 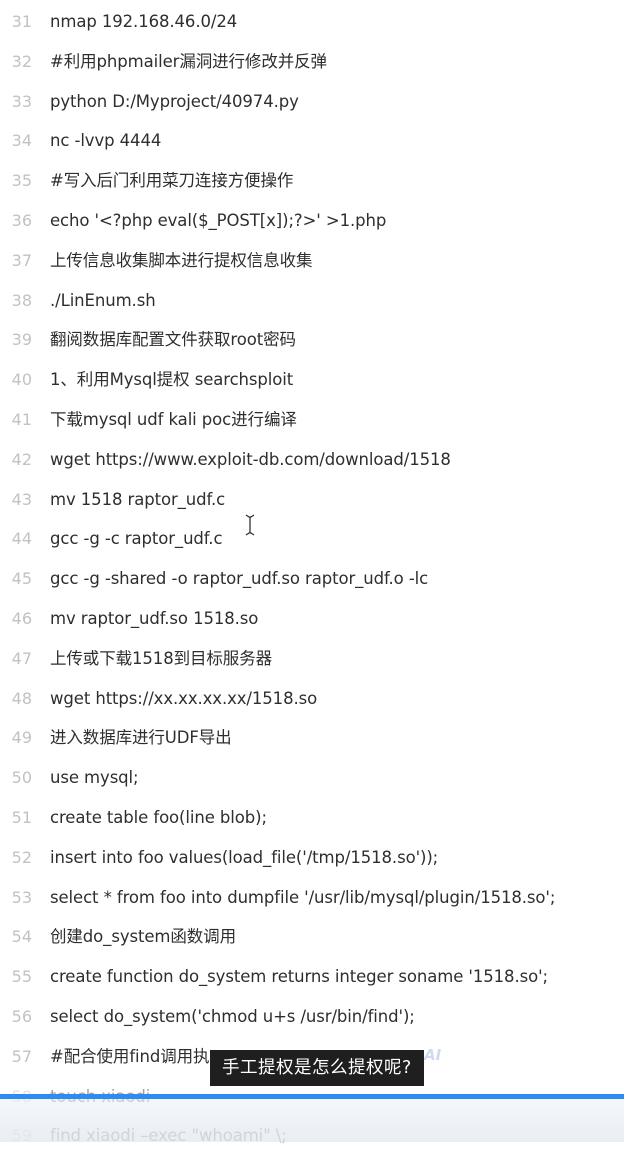 I want to click on line-text: 创建do_system函数调用, so click(x=143, y=937).